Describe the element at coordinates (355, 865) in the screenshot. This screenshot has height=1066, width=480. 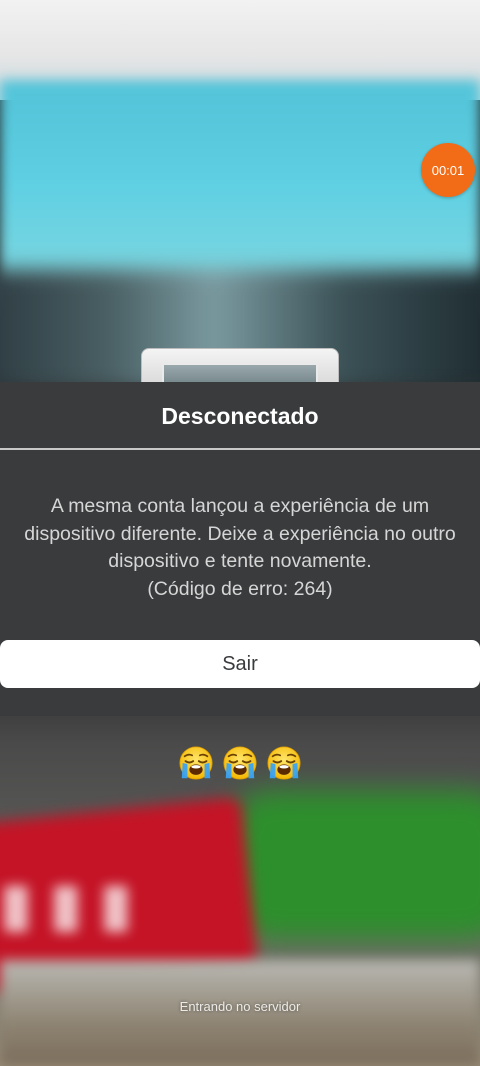
I see `background-green-object` at that location.